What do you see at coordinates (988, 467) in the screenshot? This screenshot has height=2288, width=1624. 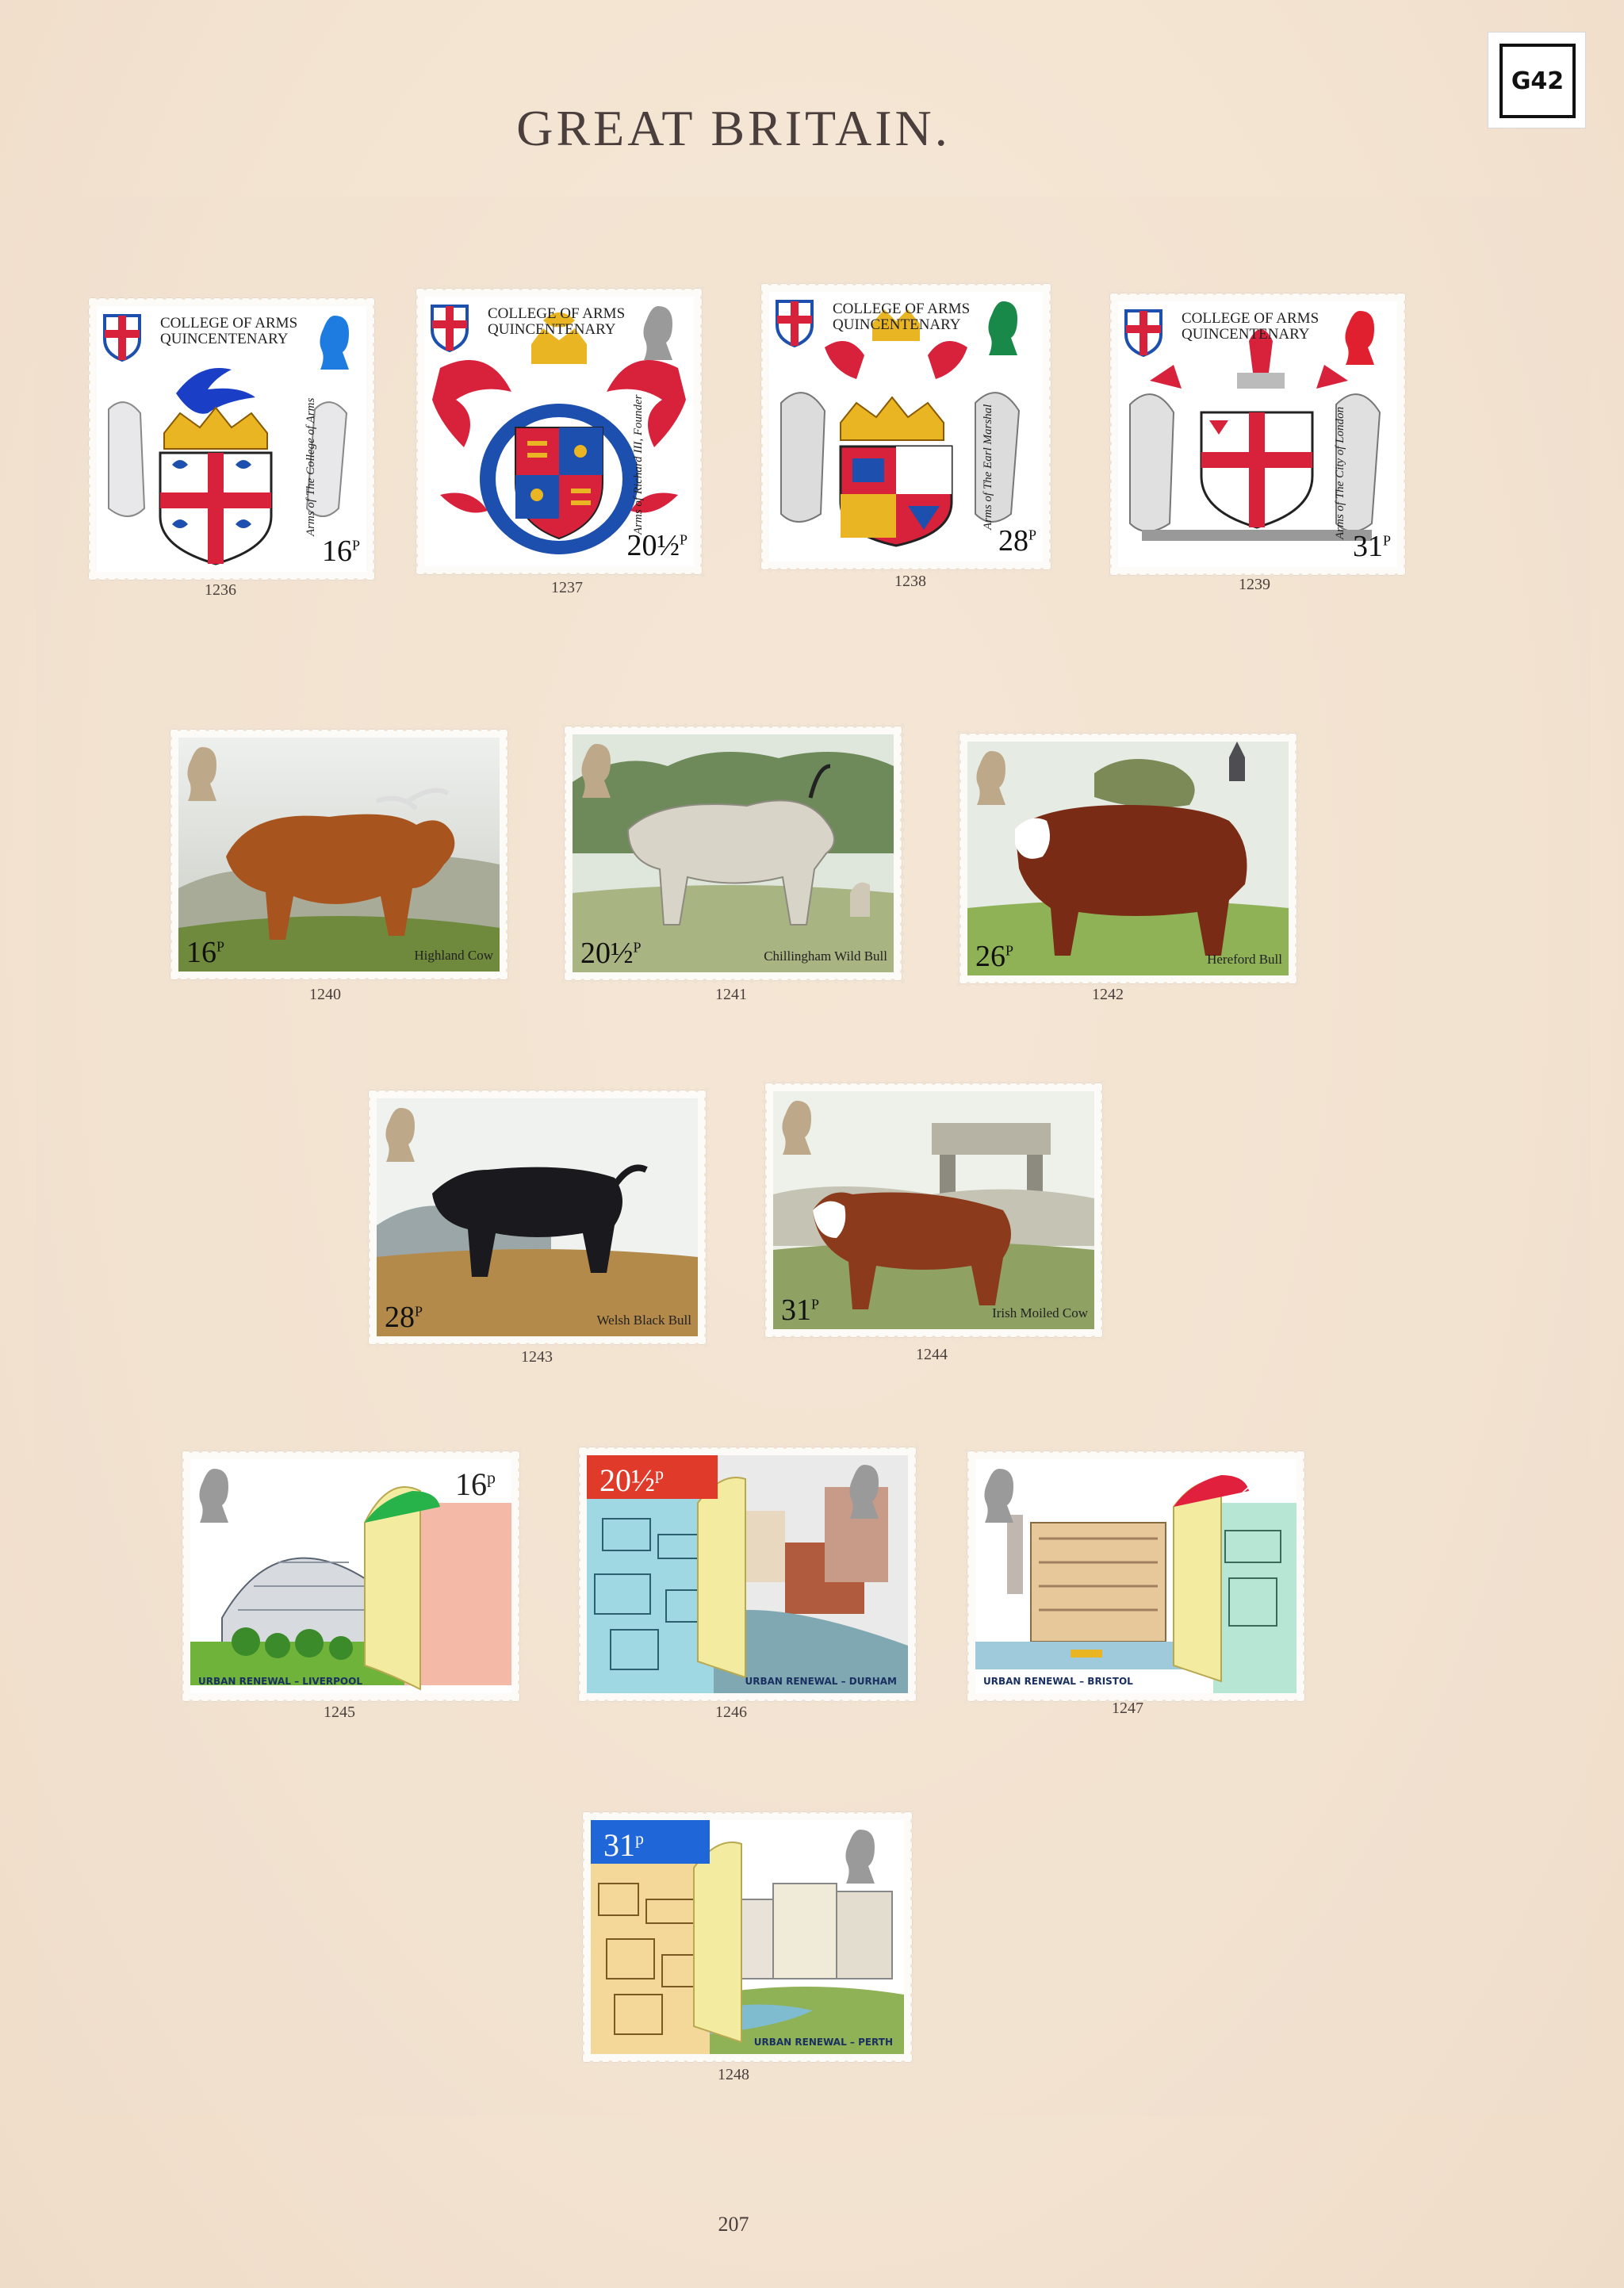 I see `stamp-caption: Arms of The Earl Marshal` at bounding box center [988, 467].